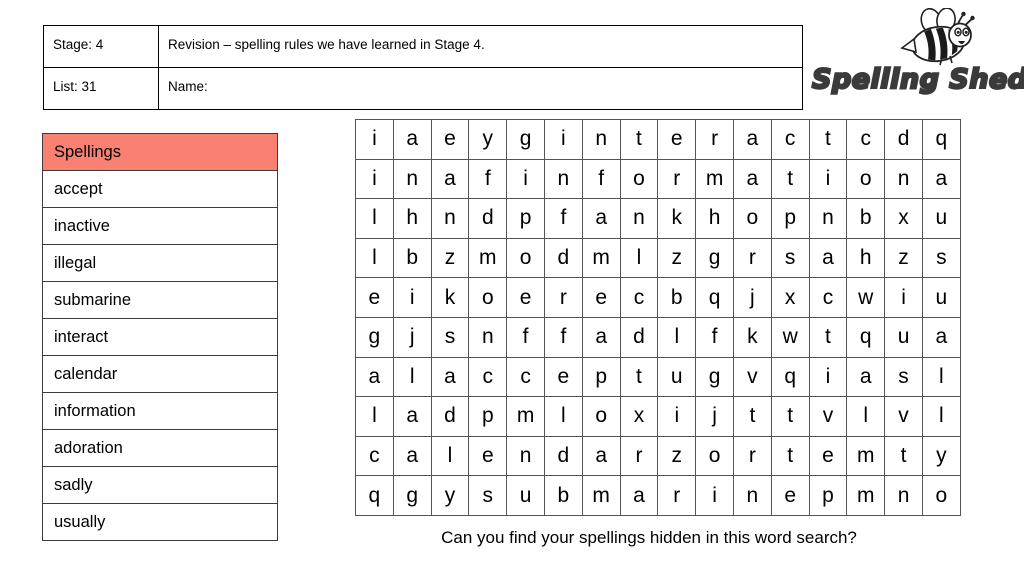 Image resolution: width=1024 pixels, height=576 pixels. What do you see at coordinates (450, 297) in the screenshot?
I see `word-search-cell: k` at bounding box center [450, 297].